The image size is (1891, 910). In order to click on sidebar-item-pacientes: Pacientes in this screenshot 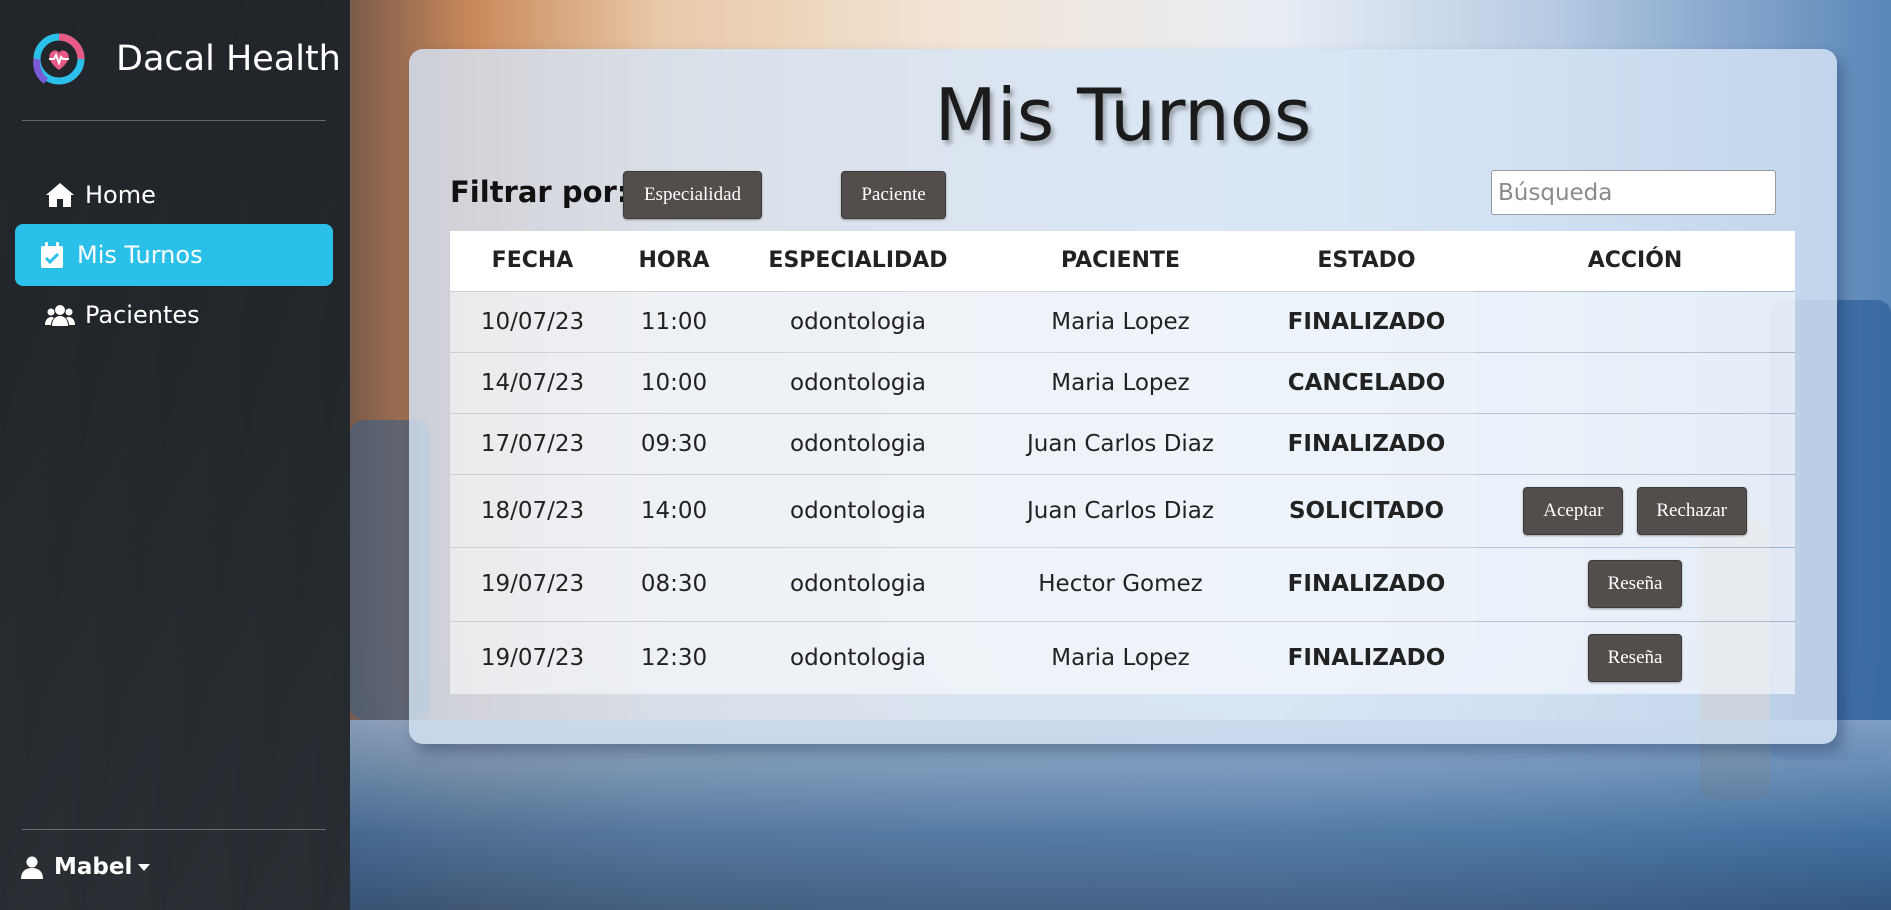, I will do `click(174, 315)`.